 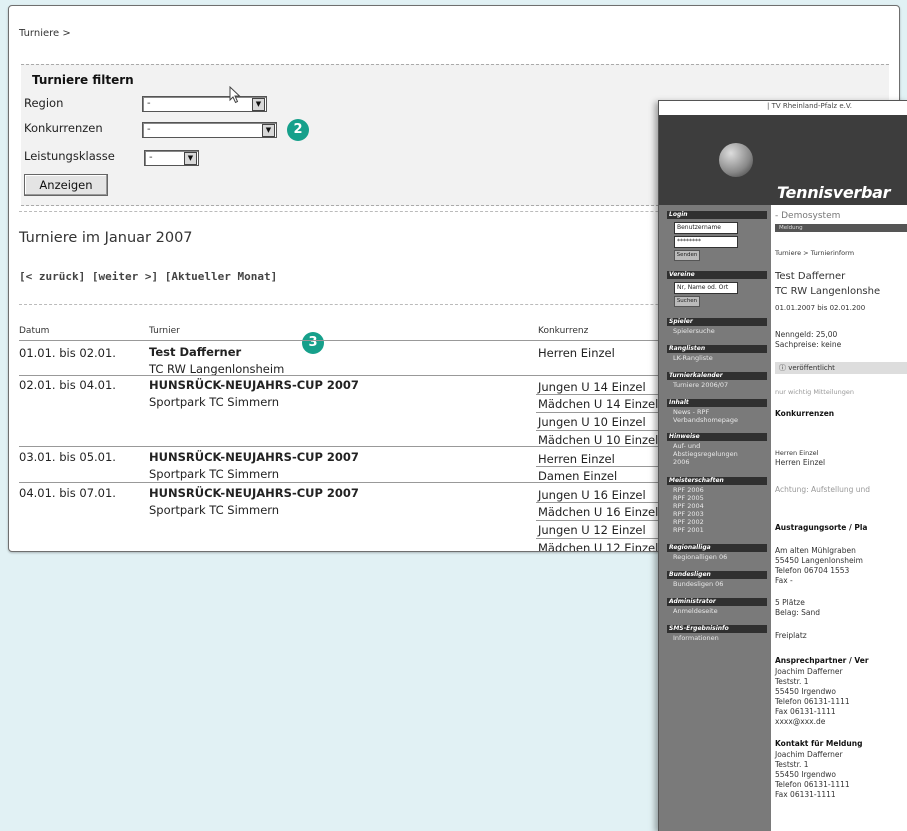 What do you see at coordinates (821, 527) in the screenshot?
I see `austragungsorte-title: Austragungsorte / Pla` at bounding box center [821, 527].